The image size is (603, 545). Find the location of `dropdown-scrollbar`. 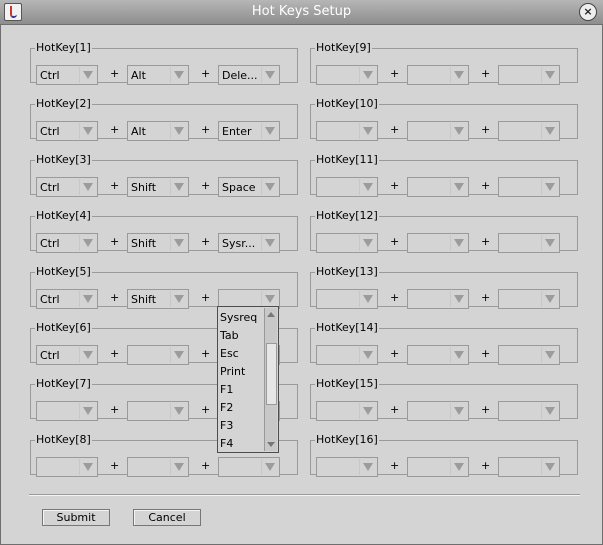

dropdown-scrollbar is located at coordinates (270, 379).